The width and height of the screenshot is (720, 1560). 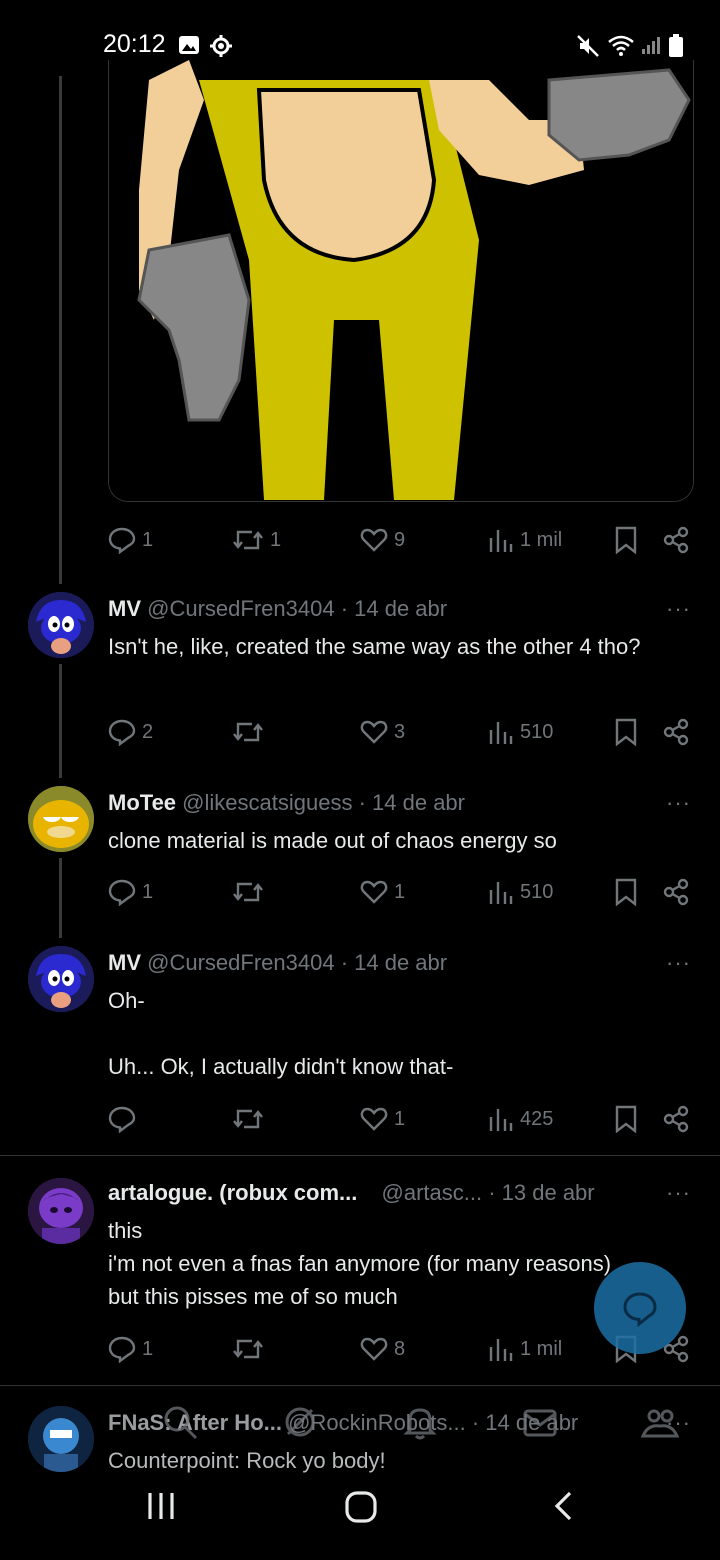 I want to click on user-handle: @likescatsiguess, so click(x=267, y=802).